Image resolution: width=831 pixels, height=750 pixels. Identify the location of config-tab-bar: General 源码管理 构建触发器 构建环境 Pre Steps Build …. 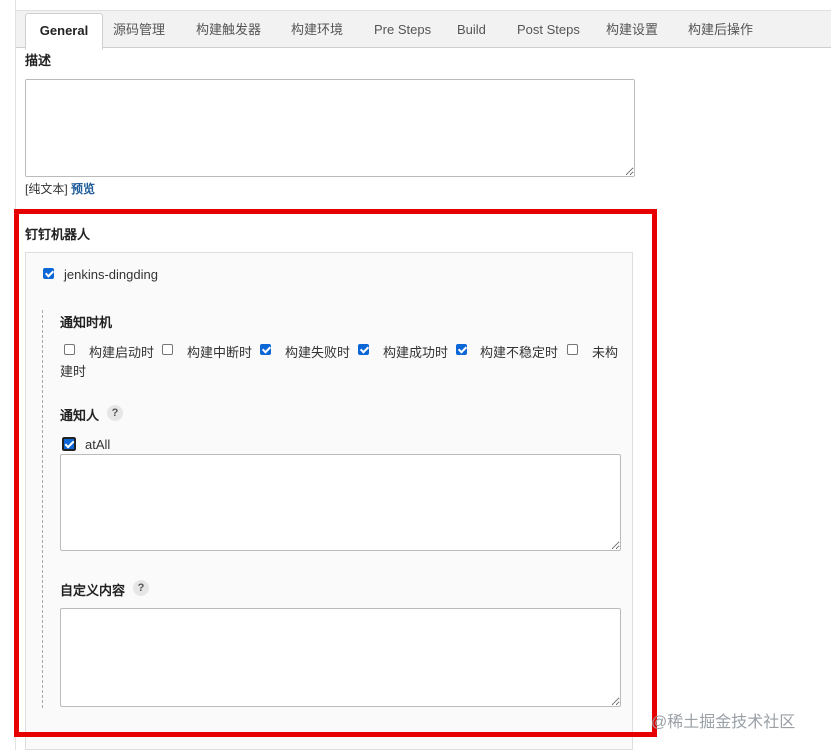
(423, 30).